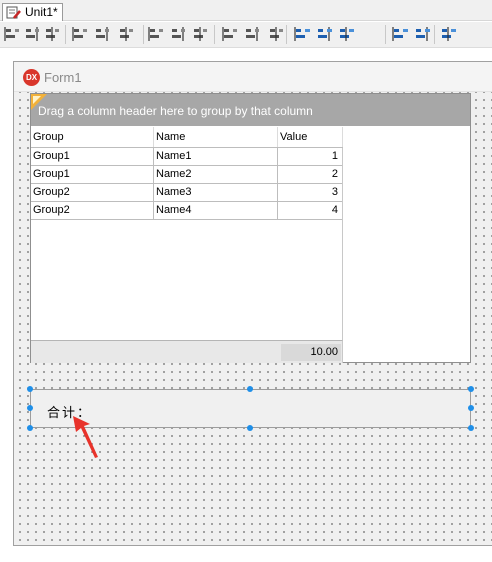 The image size is (492, 562). What do you see at coordinates (85, 437) in the screenshot?
I see `annotation-arrow-icon` at bounding box center [85, 437].